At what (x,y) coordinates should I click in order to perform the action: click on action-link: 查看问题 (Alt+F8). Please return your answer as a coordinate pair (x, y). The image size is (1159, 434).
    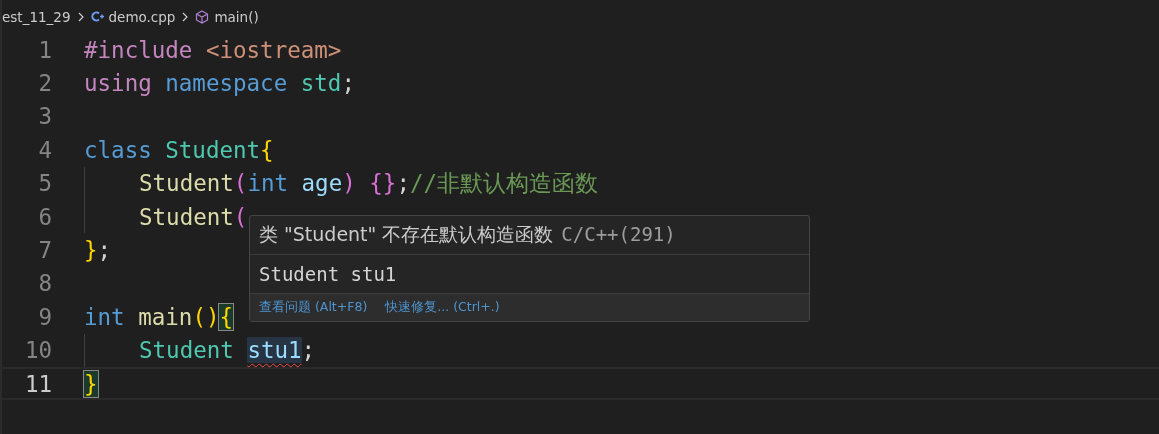
    Looking at the image, I should click on (313, 307).